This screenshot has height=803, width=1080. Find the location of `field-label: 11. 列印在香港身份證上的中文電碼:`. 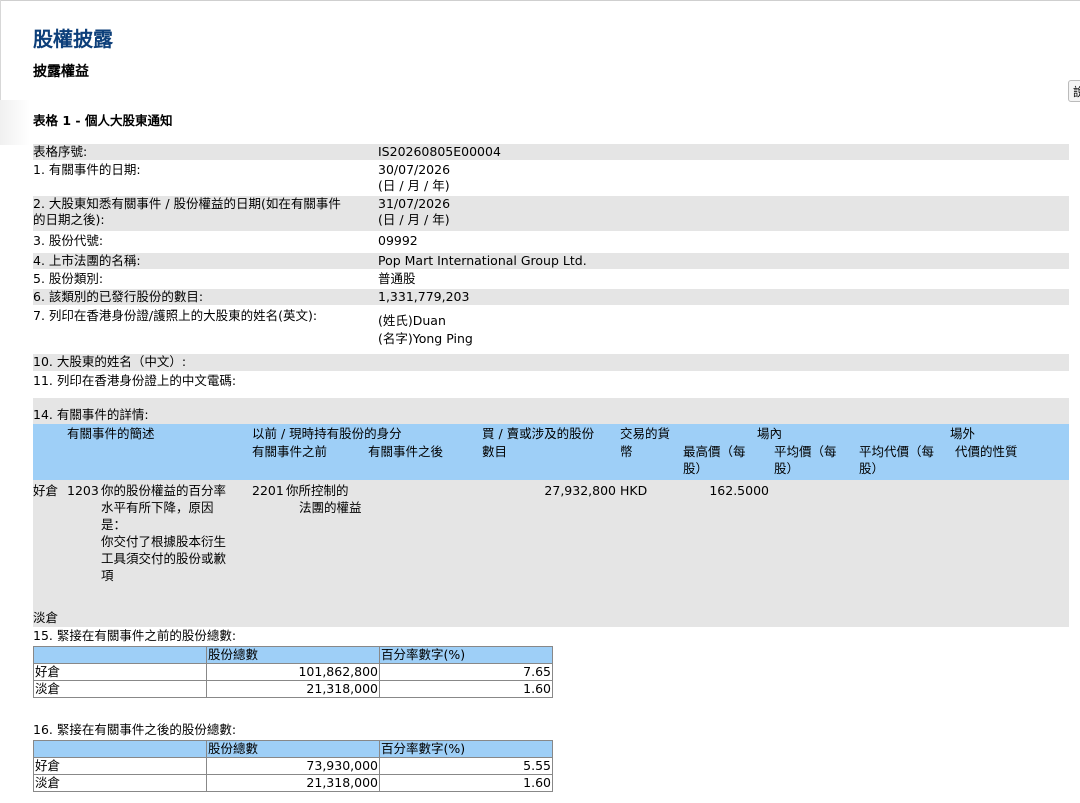

field-label: 11. 列印在香港身份證上的中文電碼: is located at coordinates (135, 380).